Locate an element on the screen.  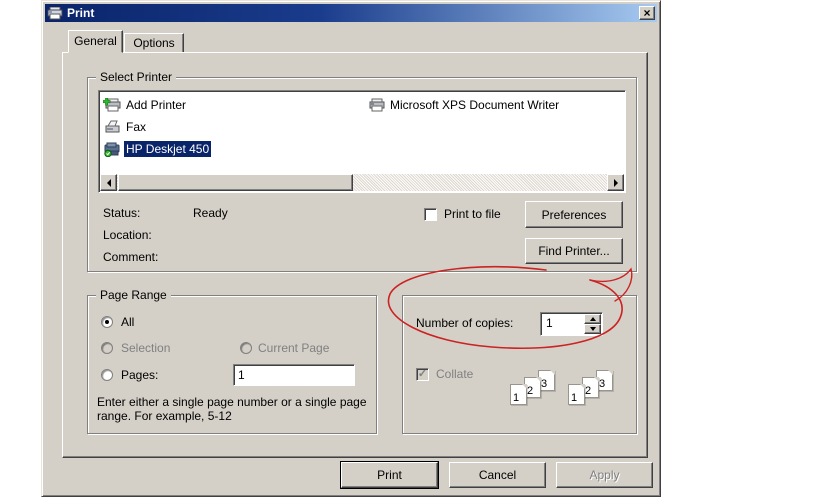
radio-current-page is located at coordinates (246, 348).